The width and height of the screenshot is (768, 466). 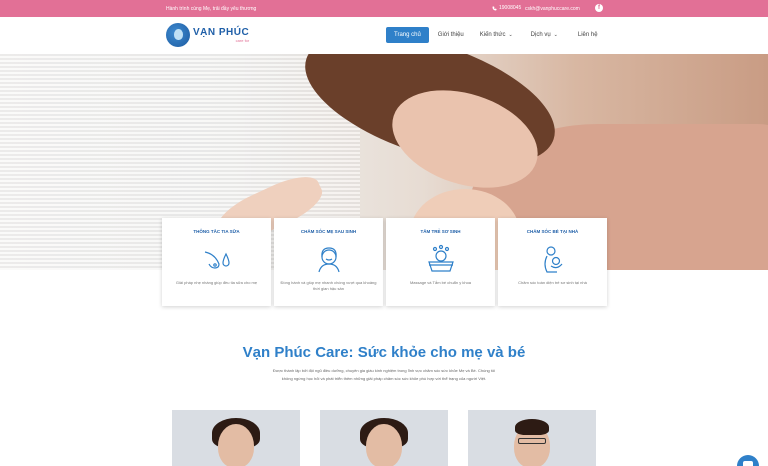 What do you see at coordinates (451, 35) in the screenshot?
I see `nav-about: Giới thiệu` at bounding box center [451, 35].